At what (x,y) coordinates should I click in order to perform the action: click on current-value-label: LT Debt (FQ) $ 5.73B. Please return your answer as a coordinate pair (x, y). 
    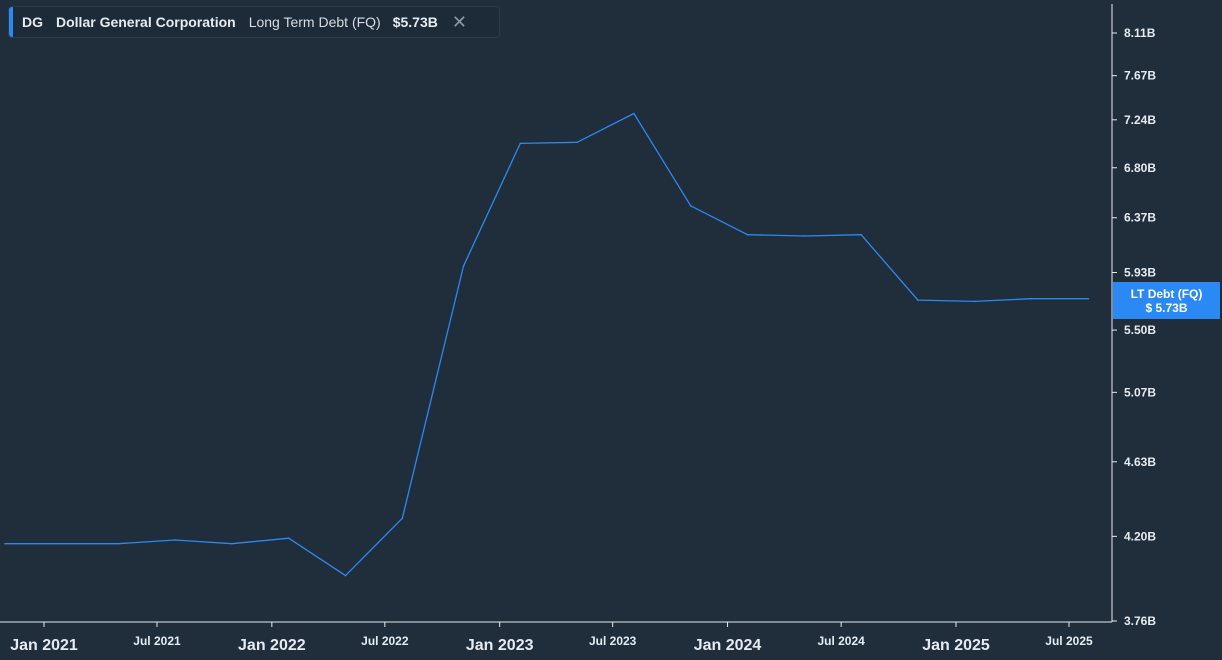
    Looking at the image, I should click on (1166, 300).